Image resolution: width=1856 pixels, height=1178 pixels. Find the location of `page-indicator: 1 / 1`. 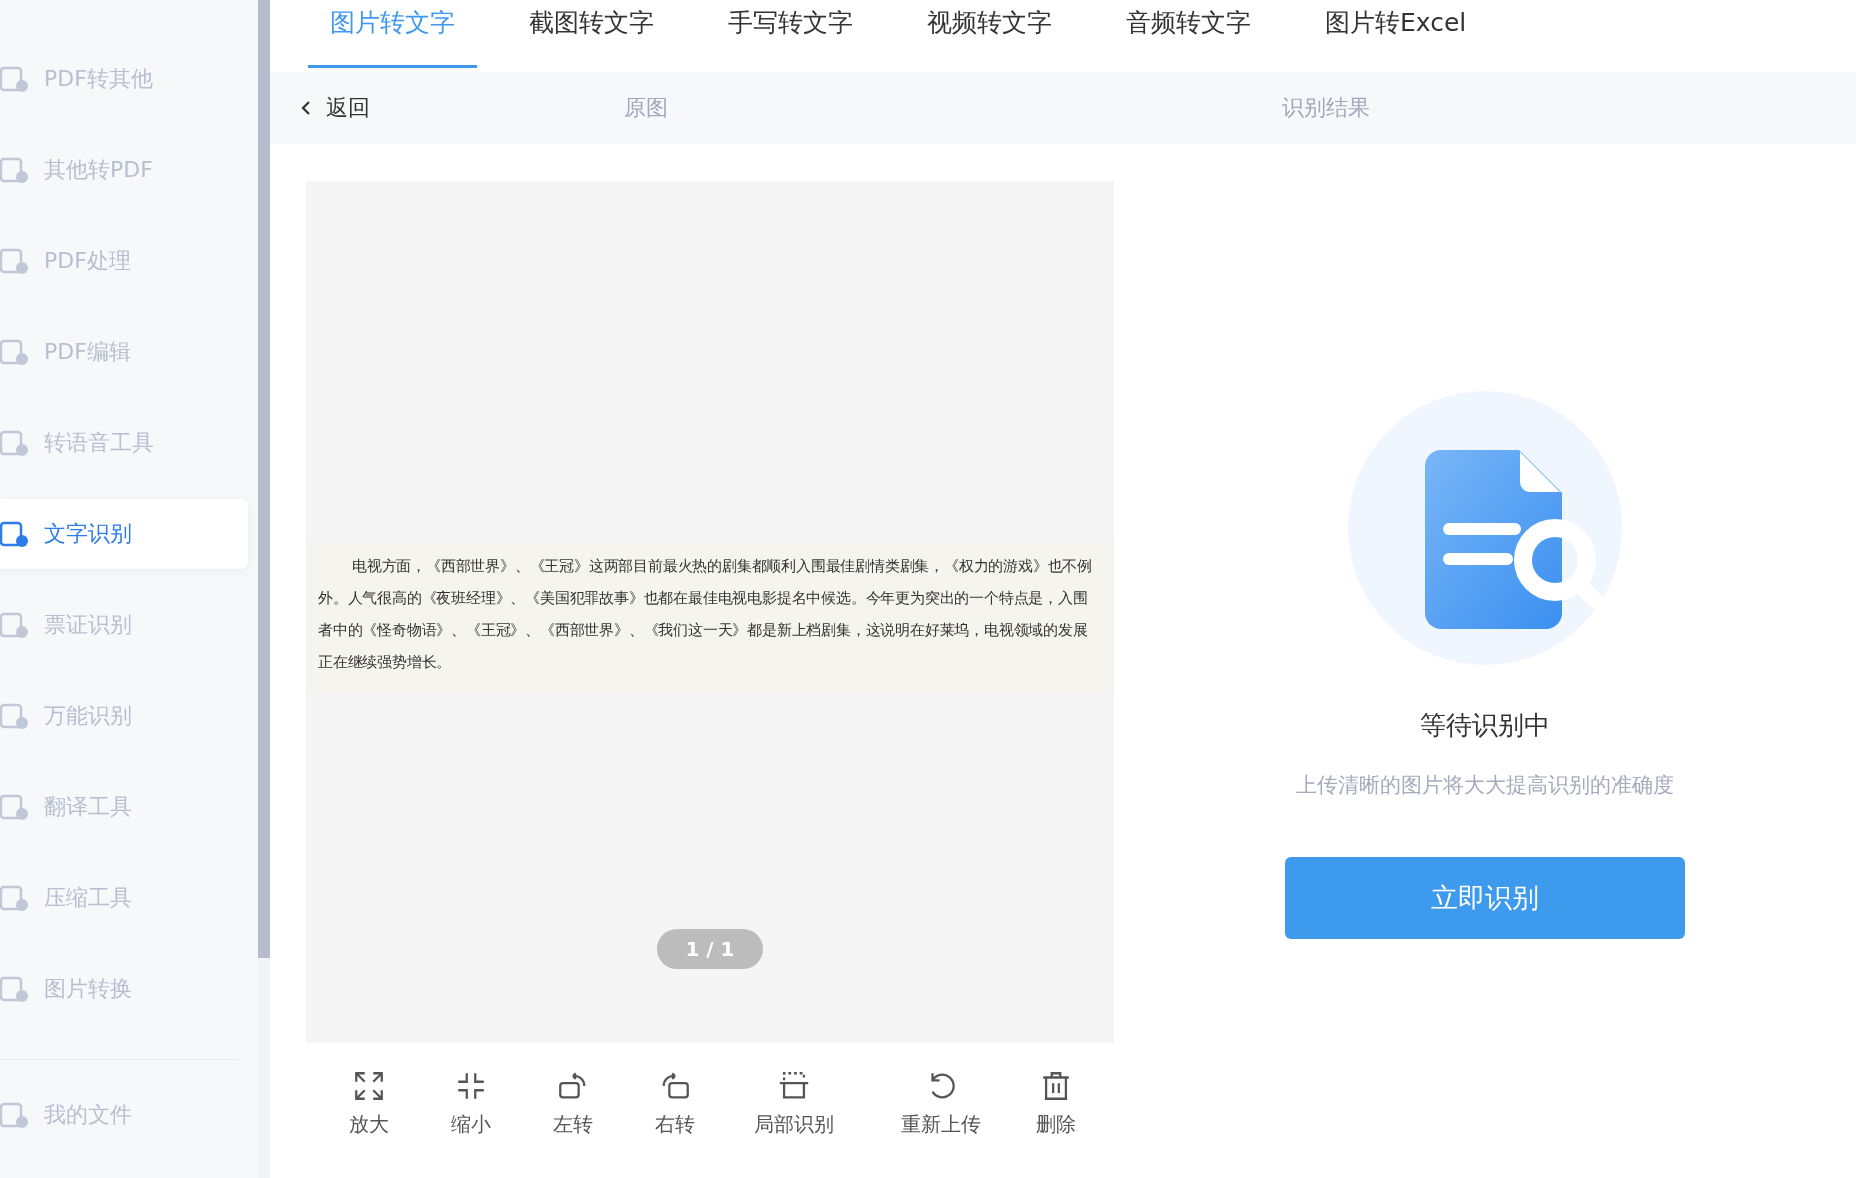

page-indicator: 1 / 1 is located at coordinates (710, 949).